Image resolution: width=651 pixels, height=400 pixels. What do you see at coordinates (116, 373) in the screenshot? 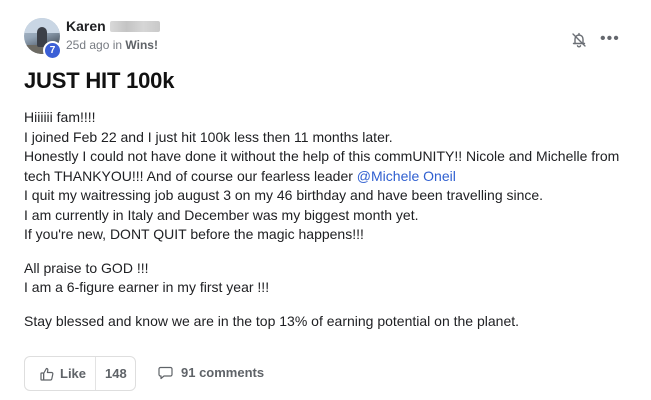
I see `like-count: 148` at bounding box center [116, 373].